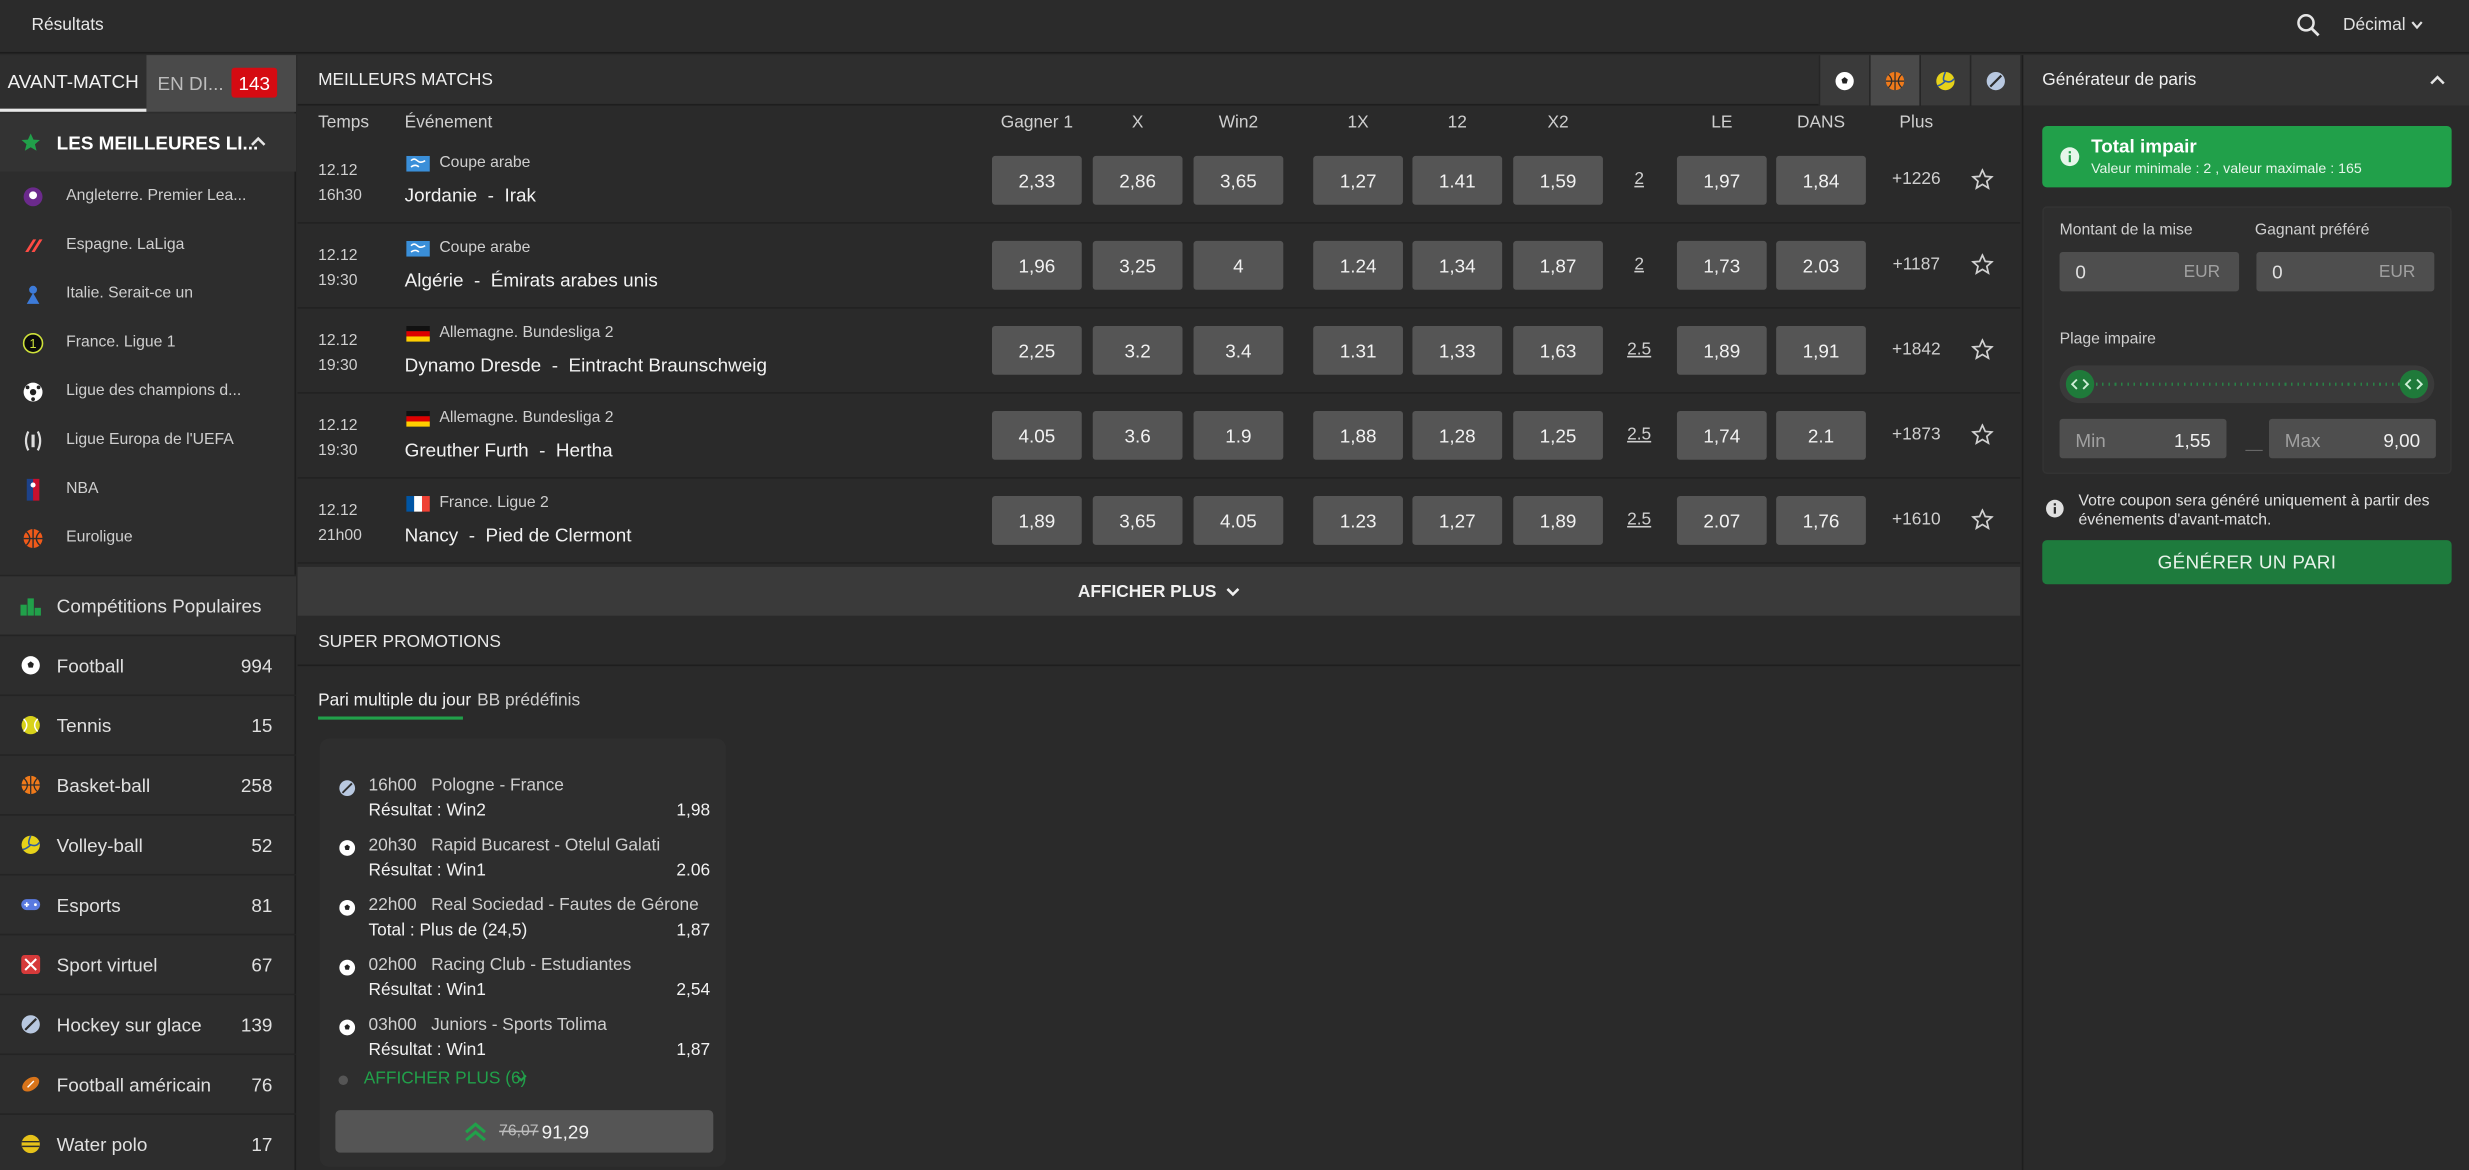 This screenshot has width=2469, height=1170. I want to click on odd-button-under: 1,76, so click(1821, 520).